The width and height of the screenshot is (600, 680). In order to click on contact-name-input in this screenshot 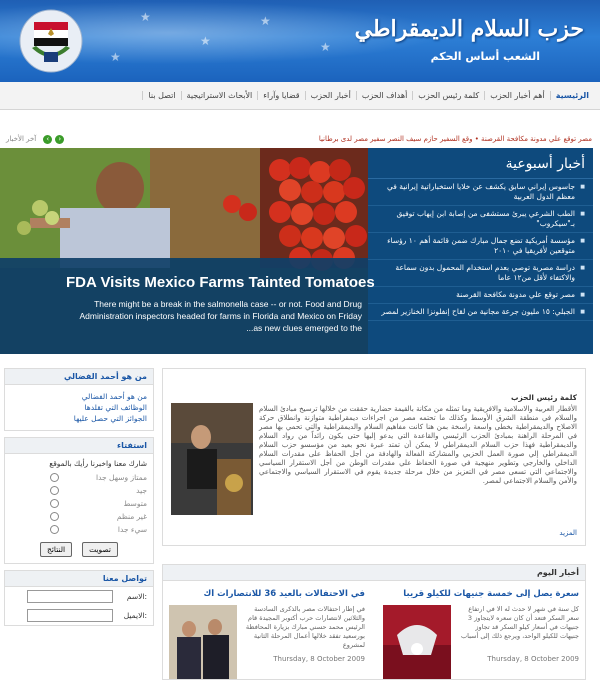, I will do `click(70, 596)`.